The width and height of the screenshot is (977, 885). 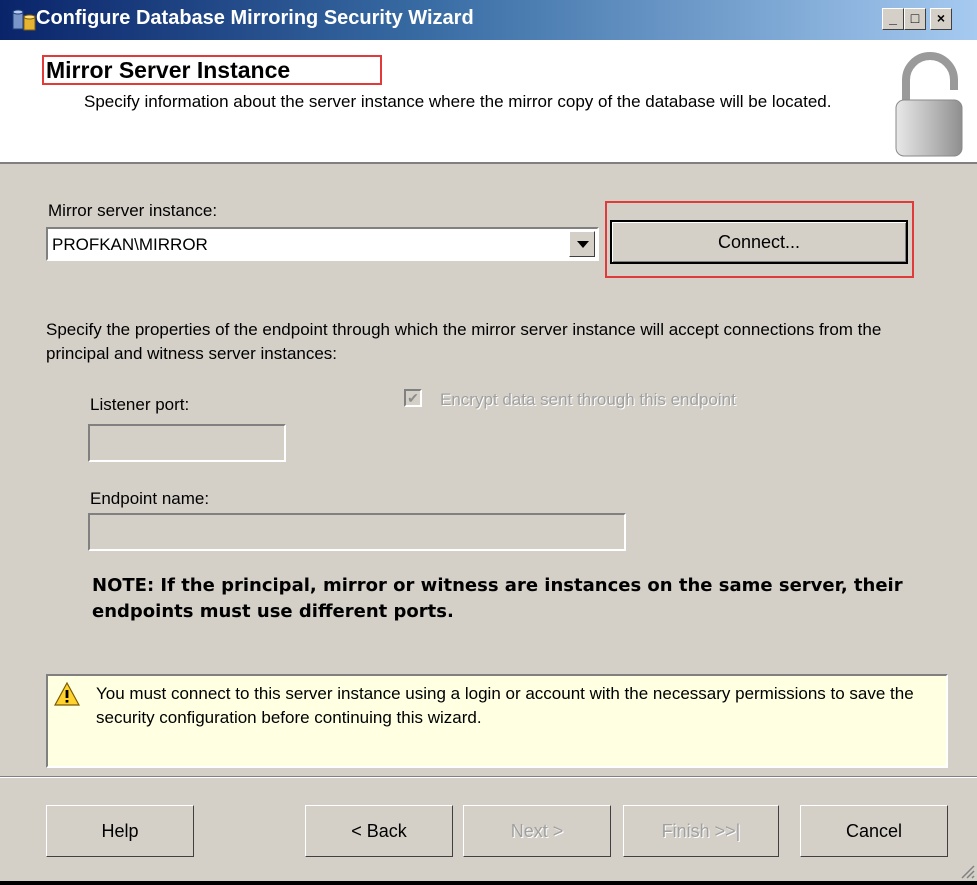 I want to click on back-button: < Back, so click(x=379, y=831).